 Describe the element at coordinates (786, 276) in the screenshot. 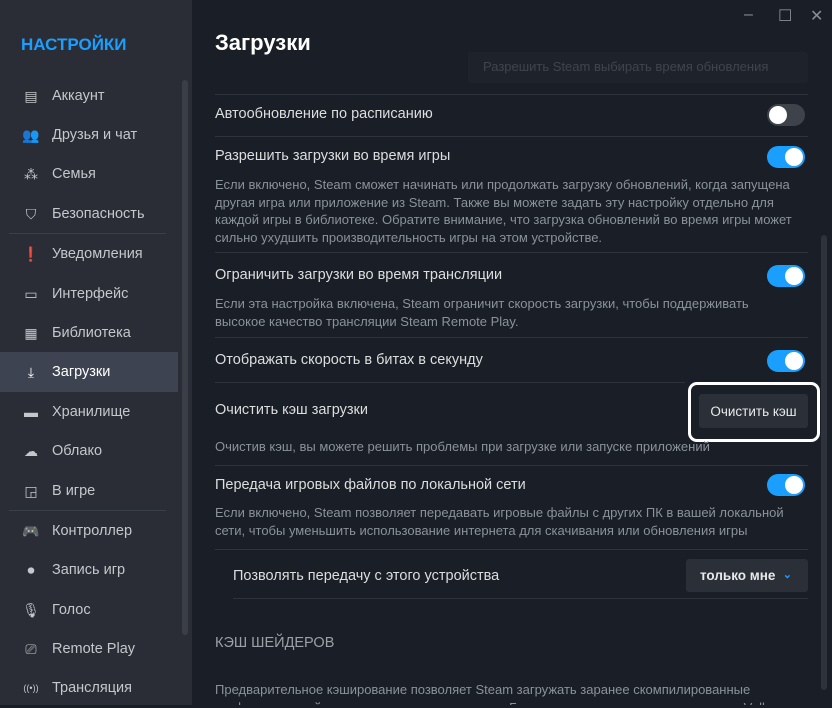

I see `throttle-streaming-toggle` at that location.